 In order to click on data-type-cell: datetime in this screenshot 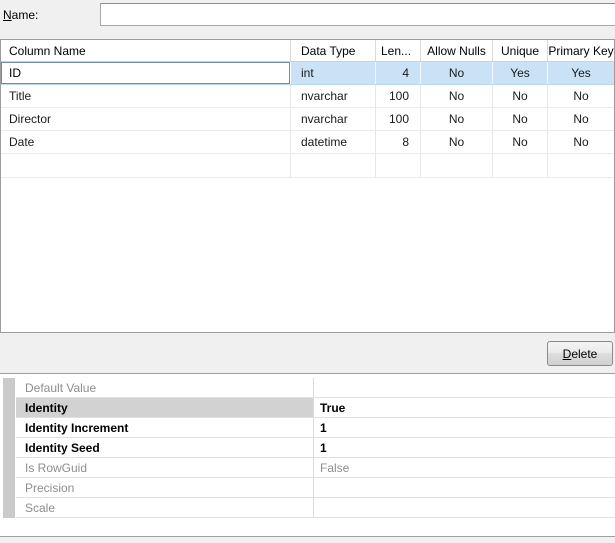, I will do `click(333, 142)`.